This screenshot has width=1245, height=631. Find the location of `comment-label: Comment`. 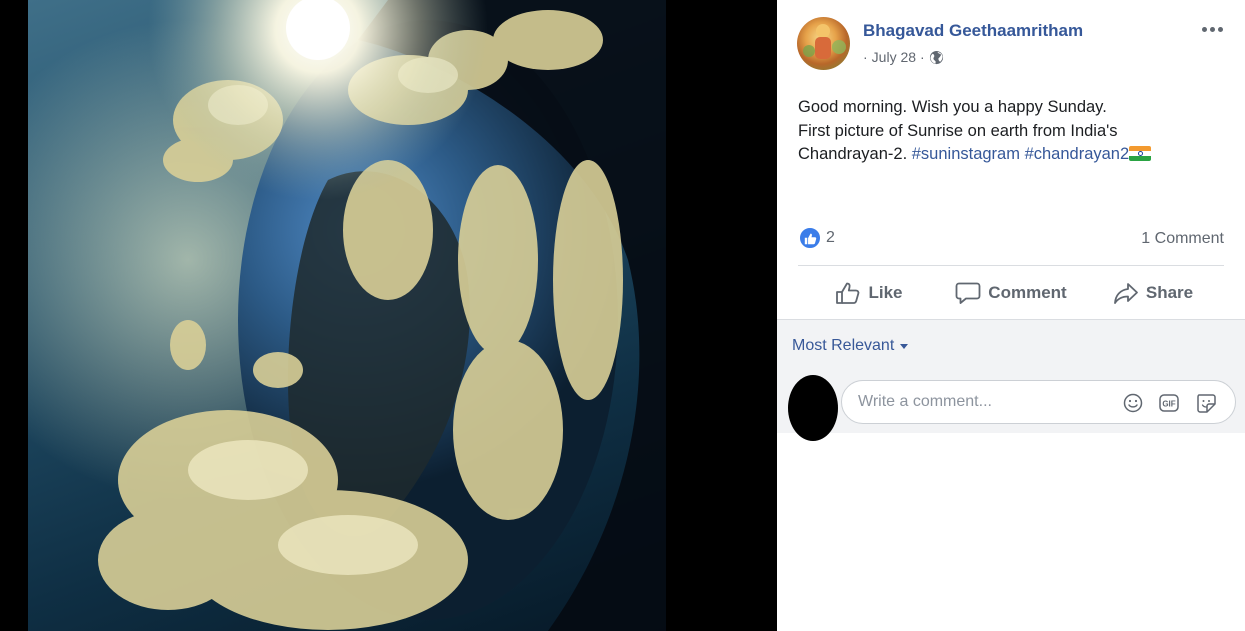

comment-label: Comment is located at coordinates (1027, 292).